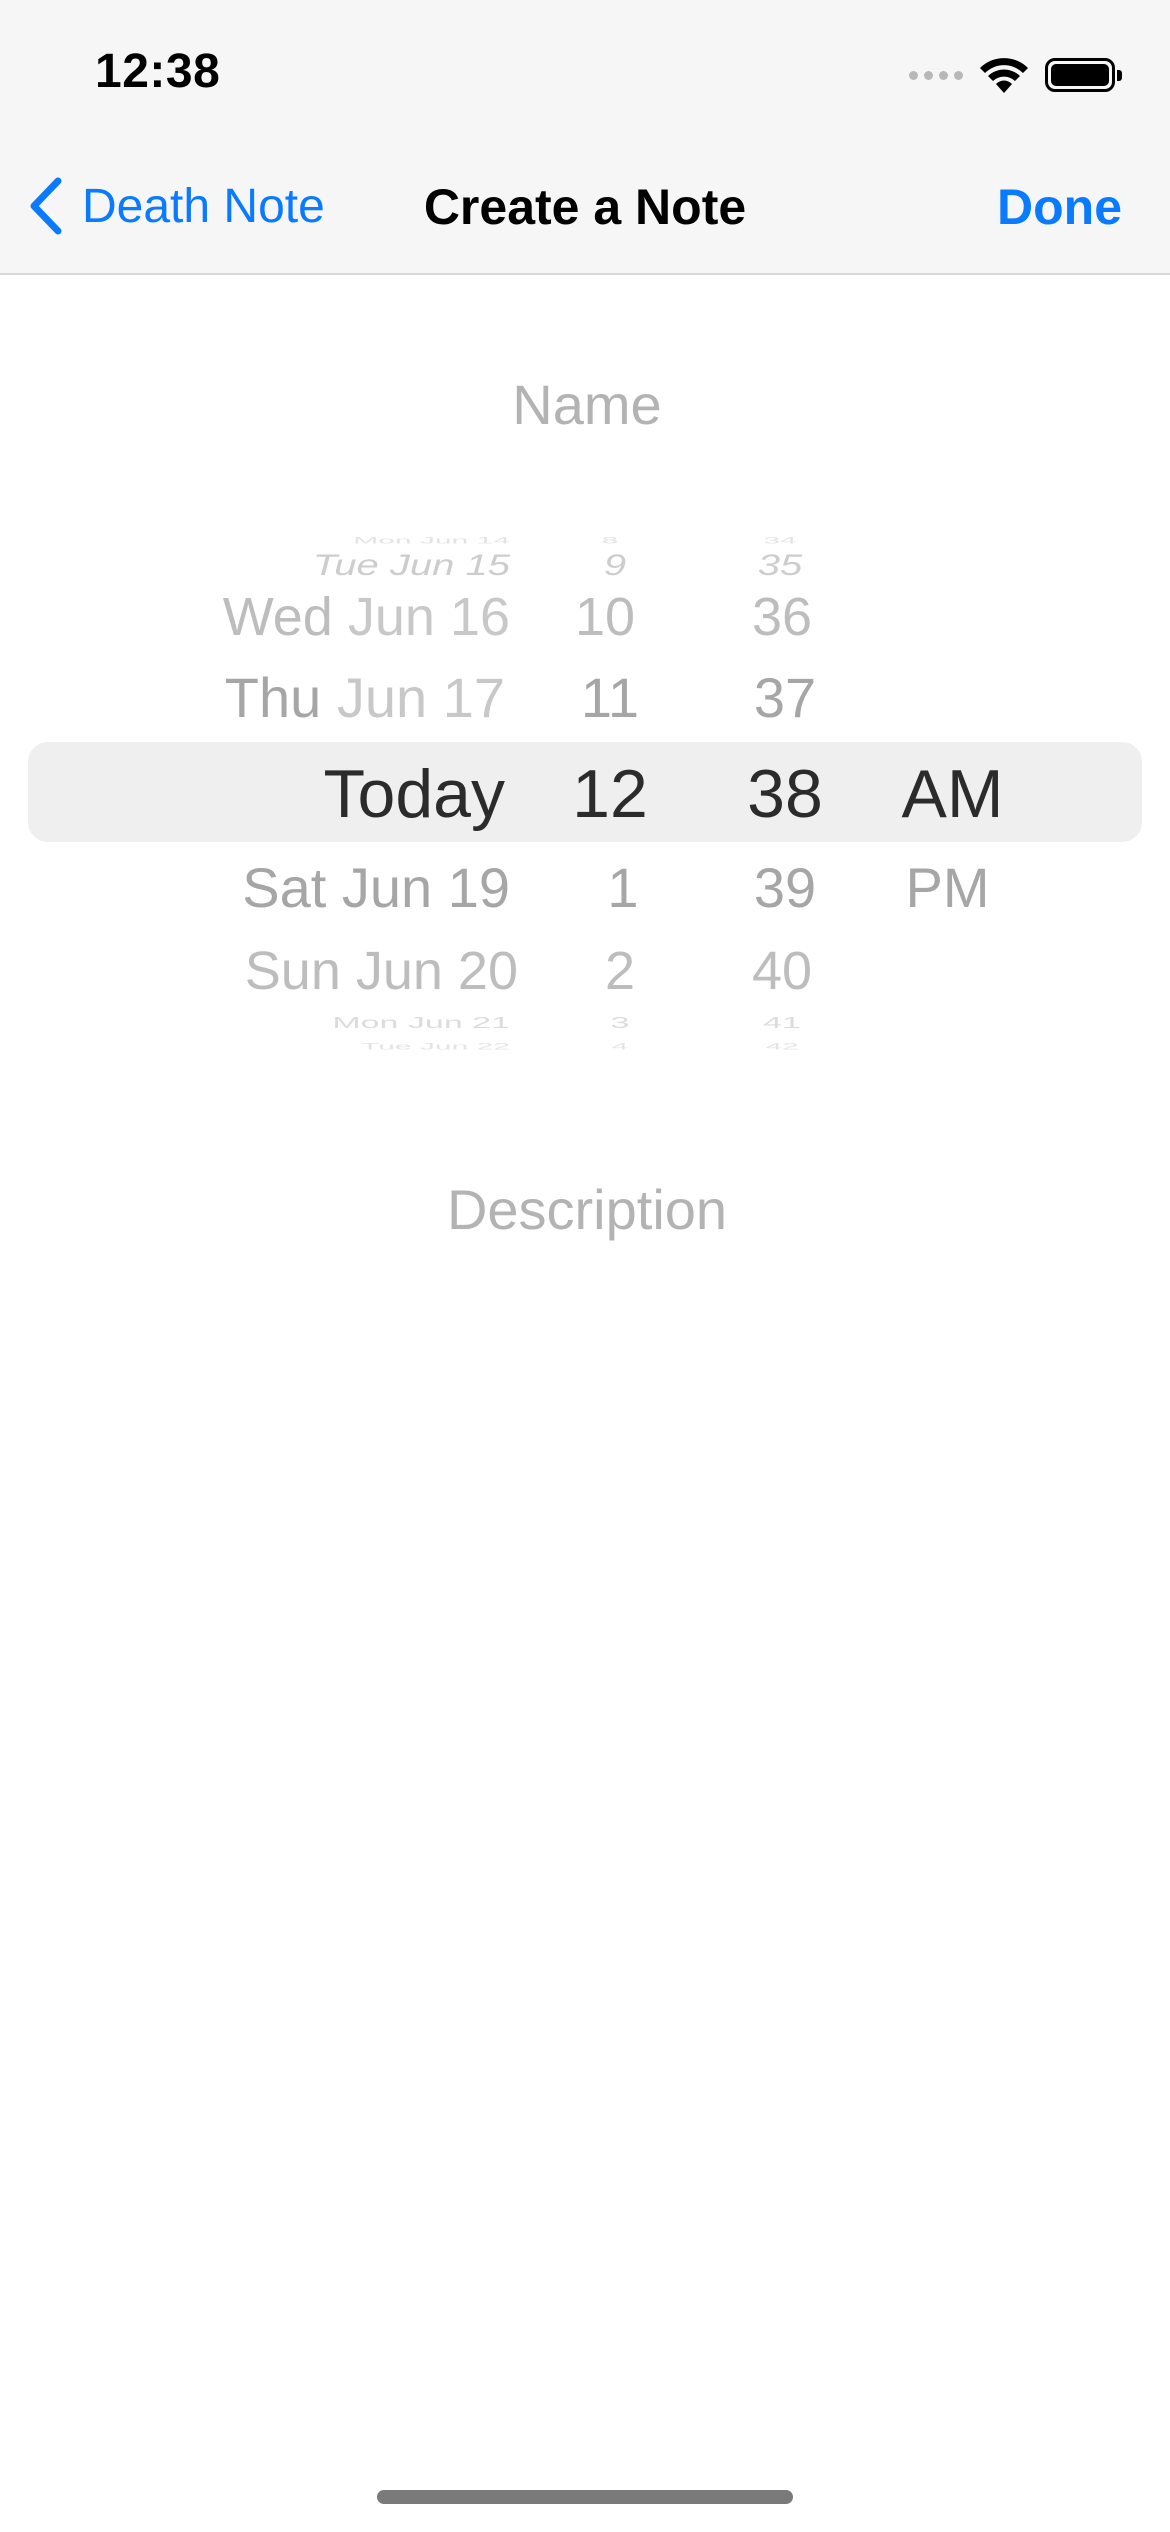 The image size is (1170, 2532). I want to click on status-icons, so click(1015, 75).